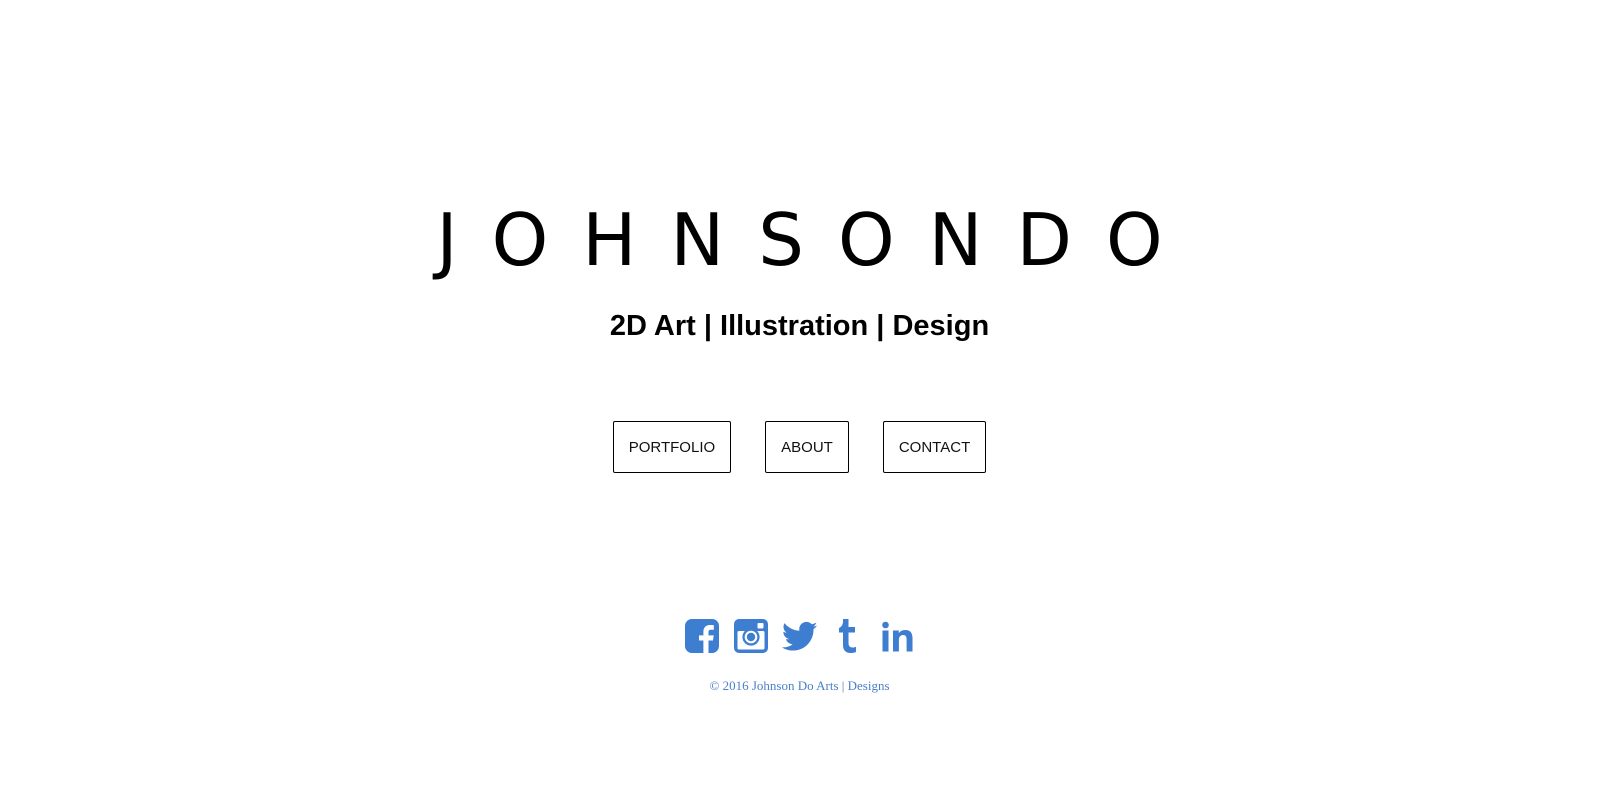  What do you see at coordinates (672, 447) in the screenshot?
I see `portfolio-button: PORTFOLIO` at bounding box center [672, 447].